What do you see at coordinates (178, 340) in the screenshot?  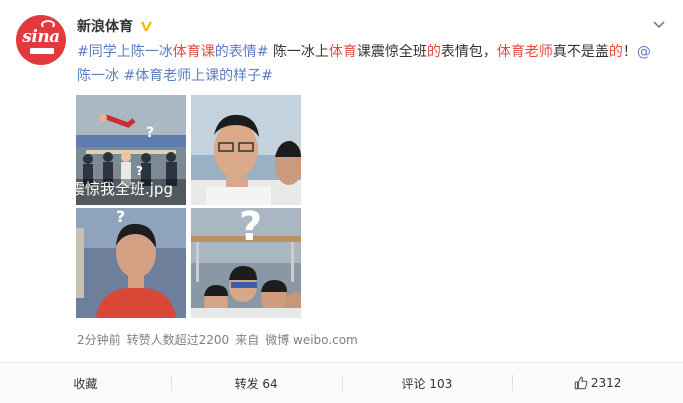 I see `reposts-note: 转赞人数超过2200` at bounding box center [178, 340].